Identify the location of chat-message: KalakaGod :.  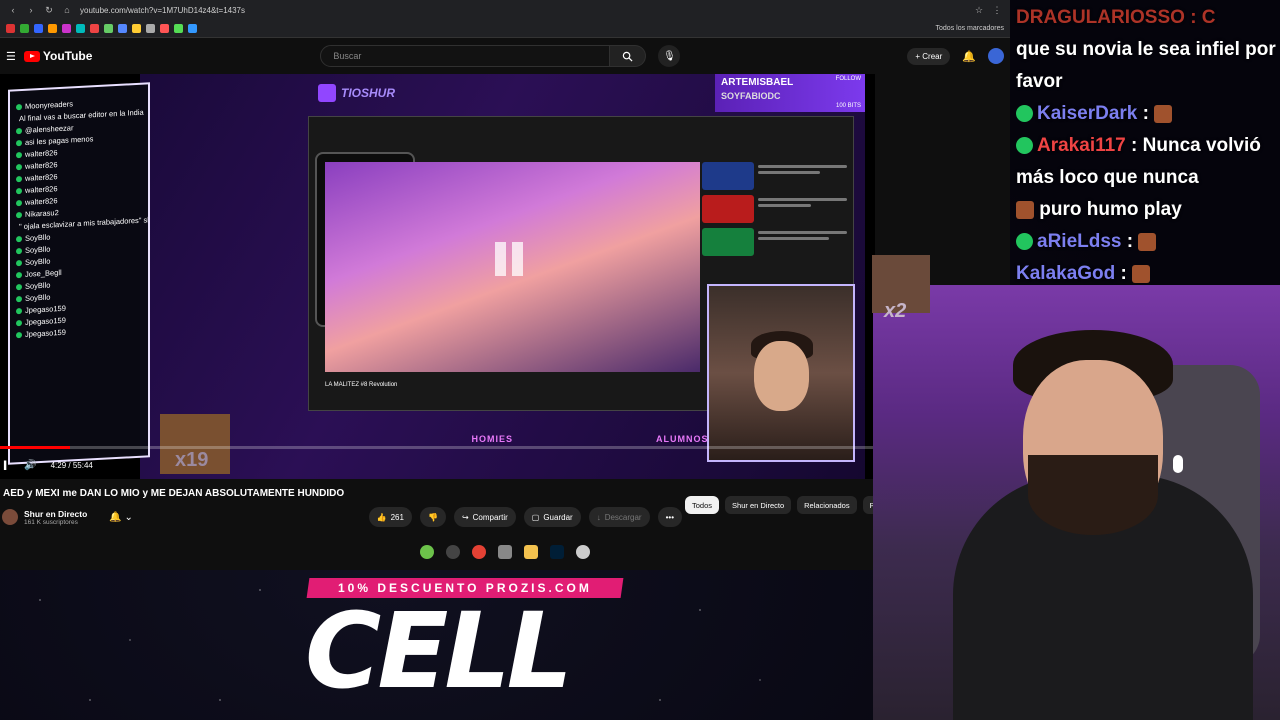
(1146, 274).